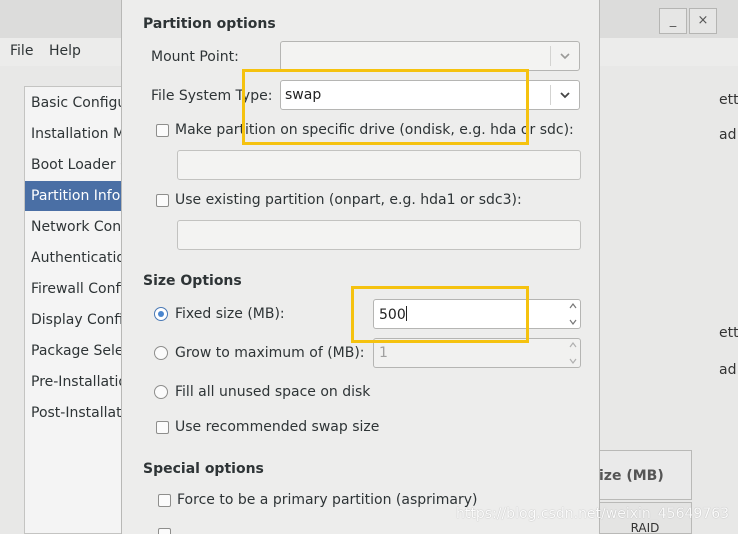  I want to click on sidebar-item-installation: Installation M, so click(78, 134).